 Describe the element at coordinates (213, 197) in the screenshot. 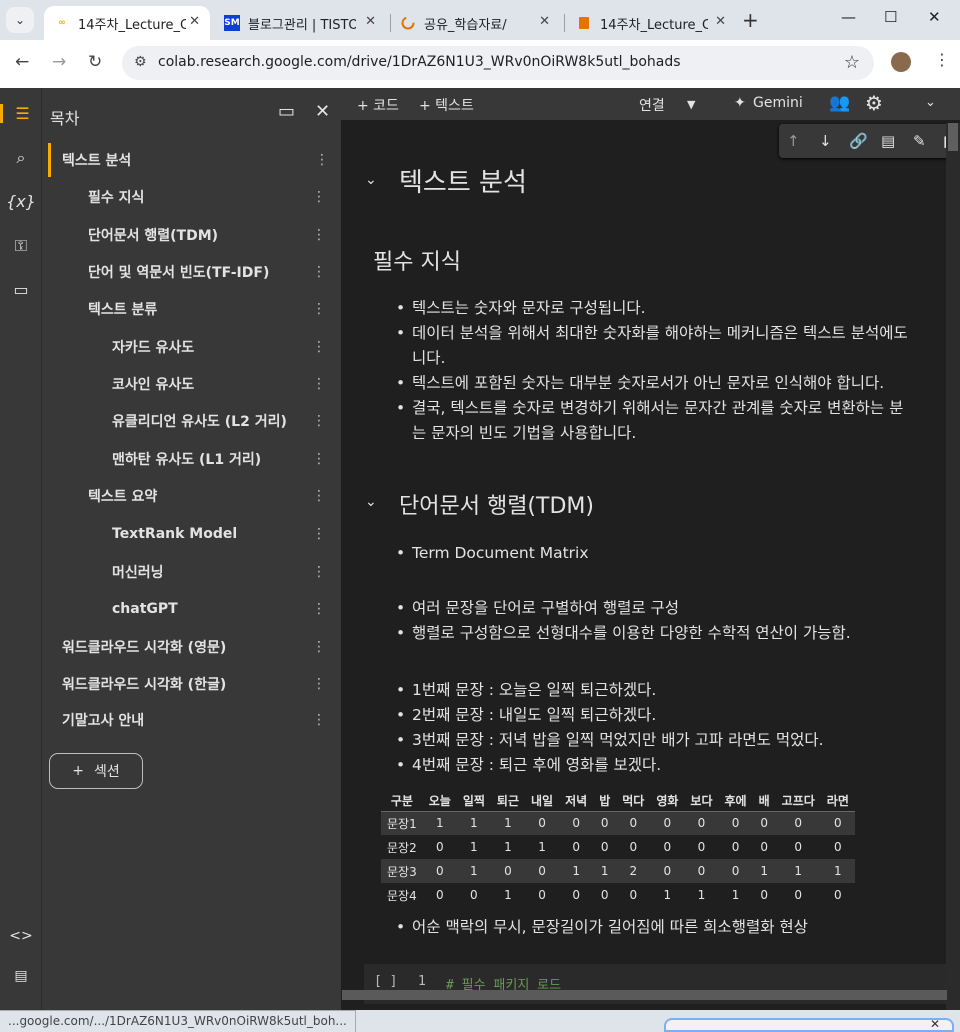

I see `toc-item-required-knowledge: 필수 지식 ⋮` at that location.